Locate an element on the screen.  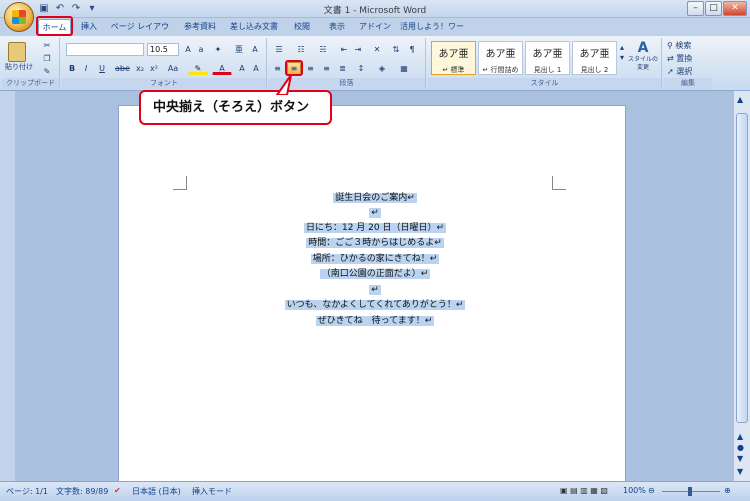
document-line: いつも、なかよくしてくれてありがとう！↵ is located at coordinates (375, 305).